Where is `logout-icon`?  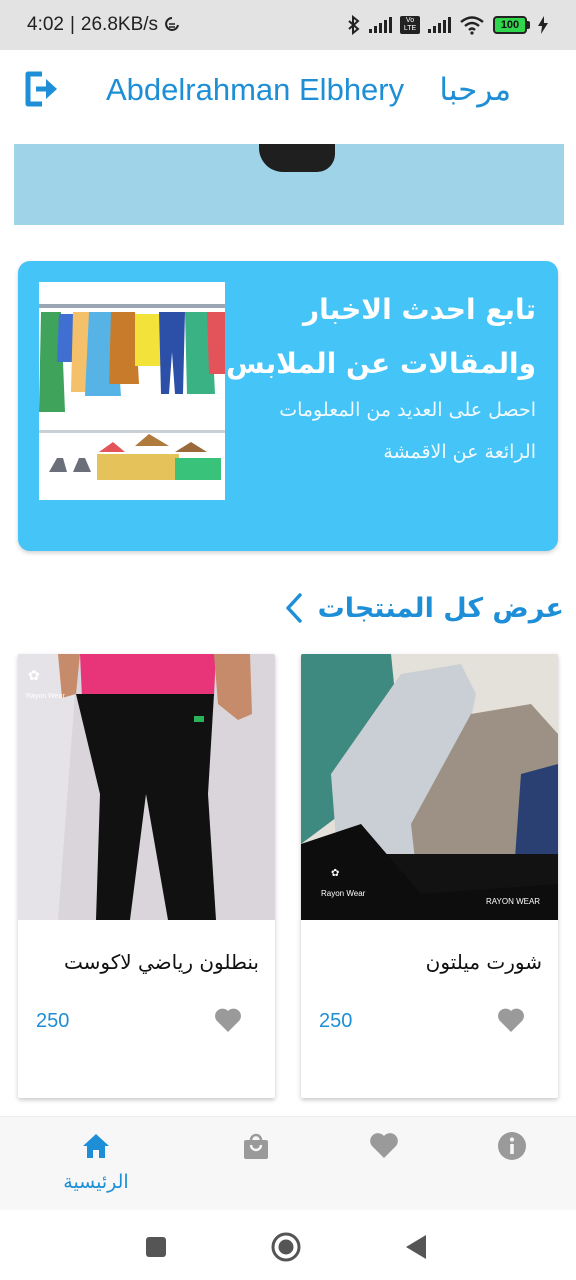
logout-icon is located at coordinates (41, 89).